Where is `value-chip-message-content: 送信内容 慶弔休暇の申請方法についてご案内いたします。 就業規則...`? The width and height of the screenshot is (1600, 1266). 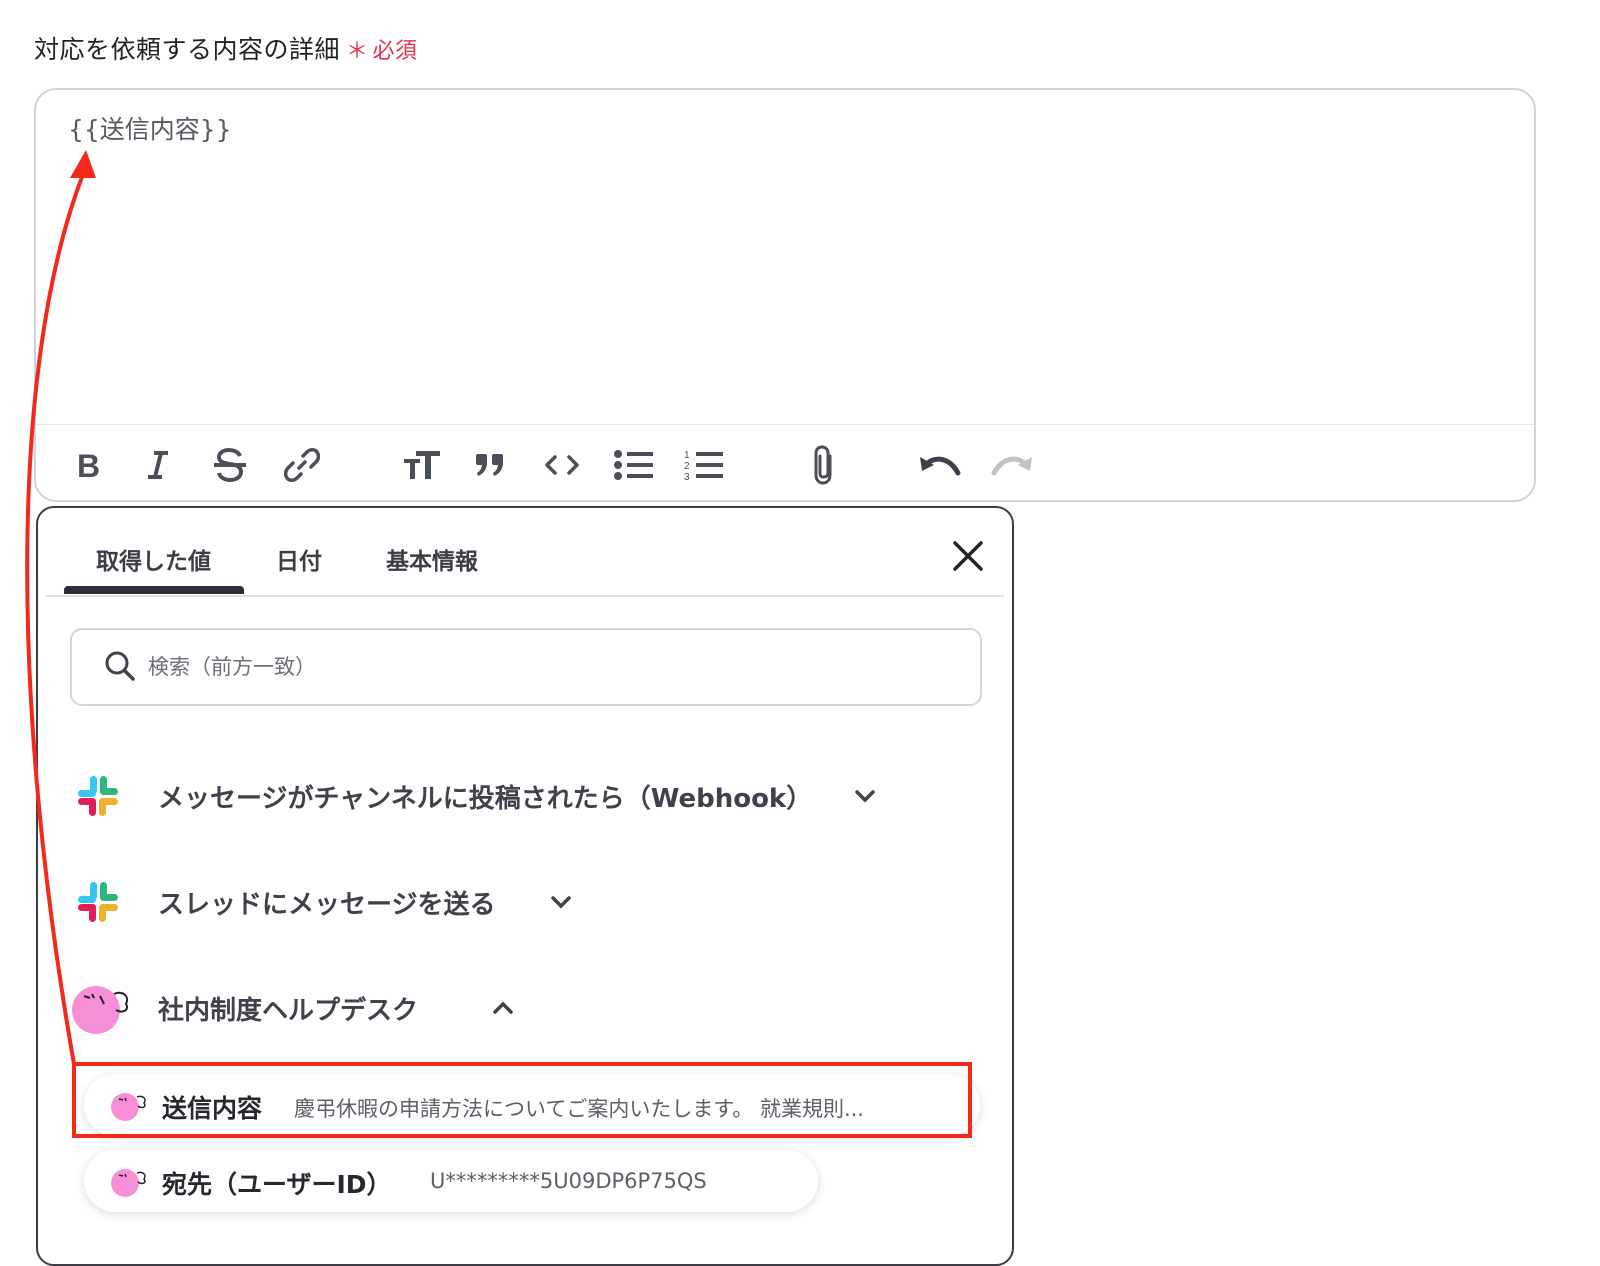 value-chip-message-content: 送信内容 慶弔休暇の申請方法についてご案内いたします。 就業規則... is located at coordinates (532, 1105).